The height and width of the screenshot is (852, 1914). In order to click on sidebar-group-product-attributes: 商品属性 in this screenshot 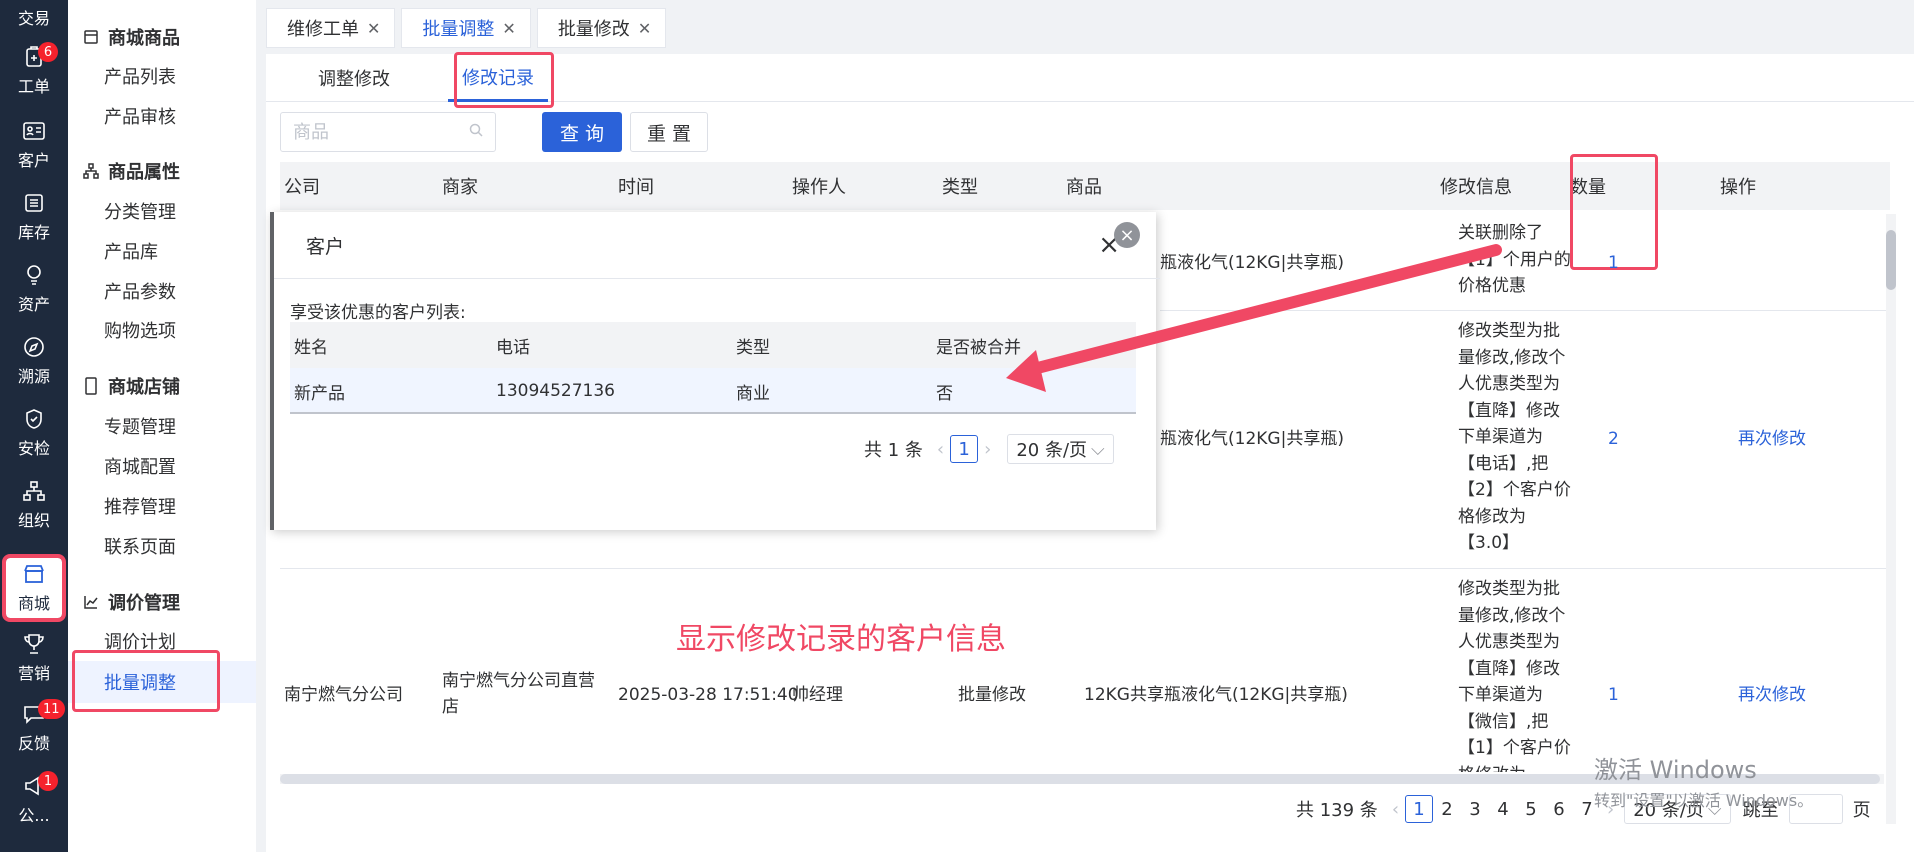, I will do `click(131, 171)`.